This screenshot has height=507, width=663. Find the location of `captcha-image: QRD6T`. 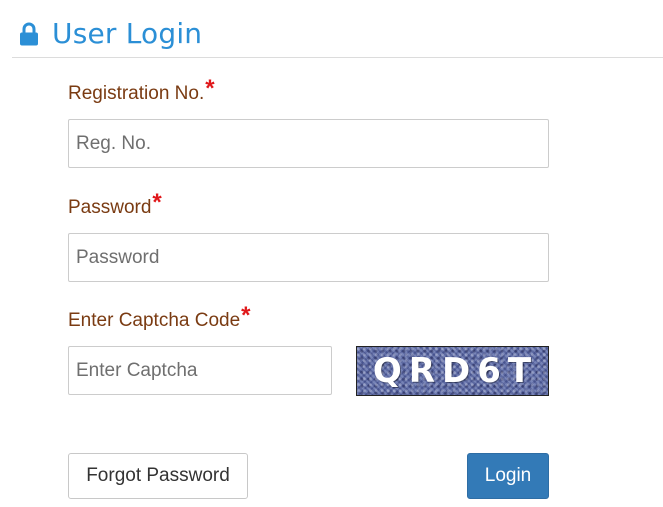

captcha-image: QRD6T is located at coordinates (452, 371).